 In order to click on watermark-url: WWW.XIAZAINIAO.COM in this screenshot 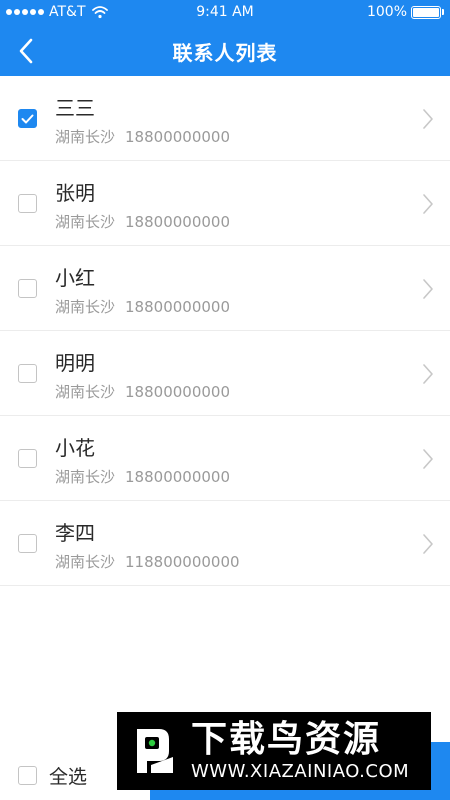, I will do `click(300, 771)`.